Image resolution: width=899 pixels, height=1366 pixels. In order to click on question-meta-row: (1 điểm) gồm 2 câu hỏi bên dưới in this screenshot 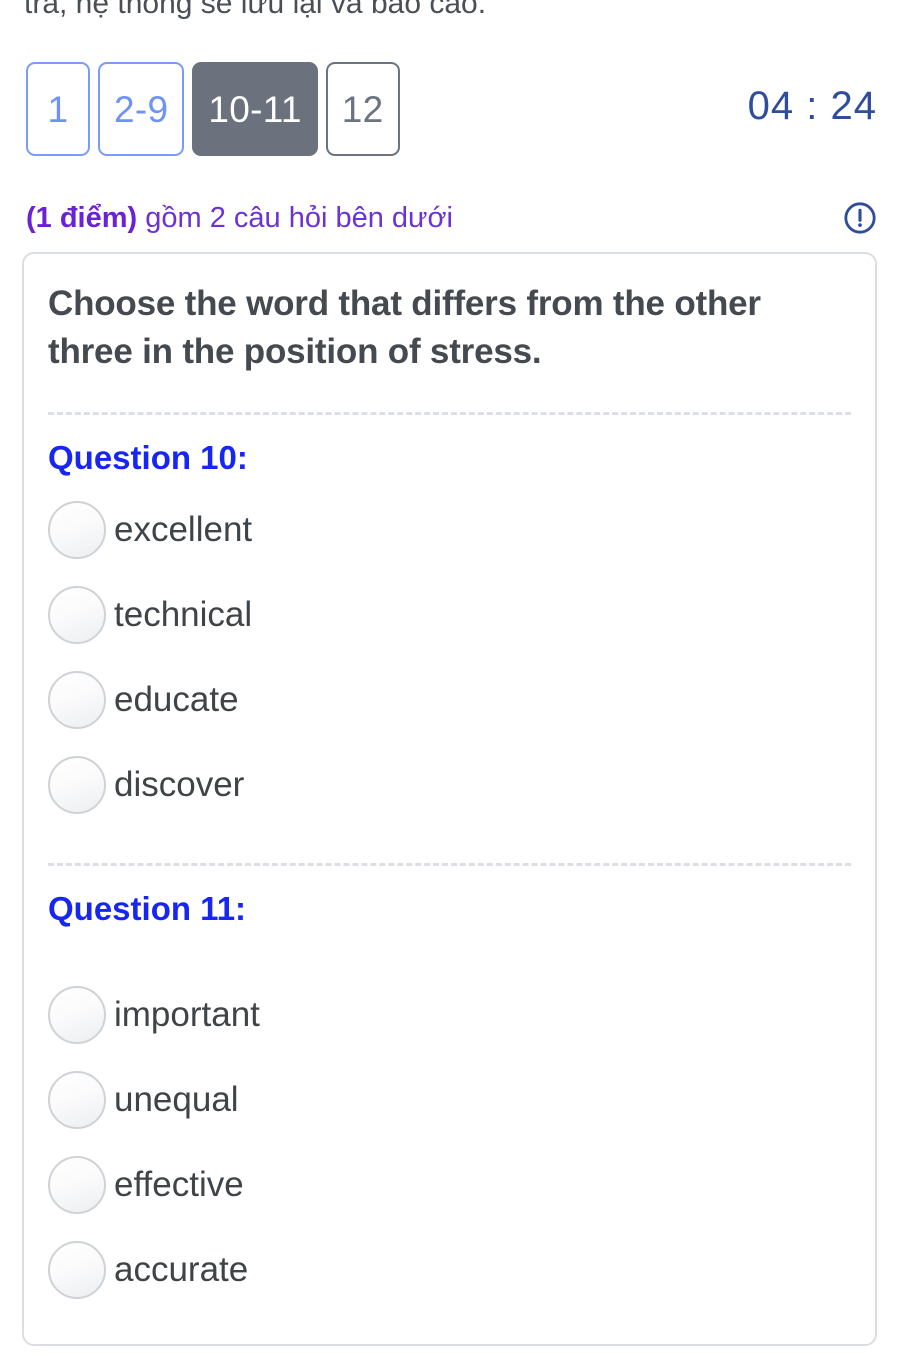, I will do `click(449, 221)`.